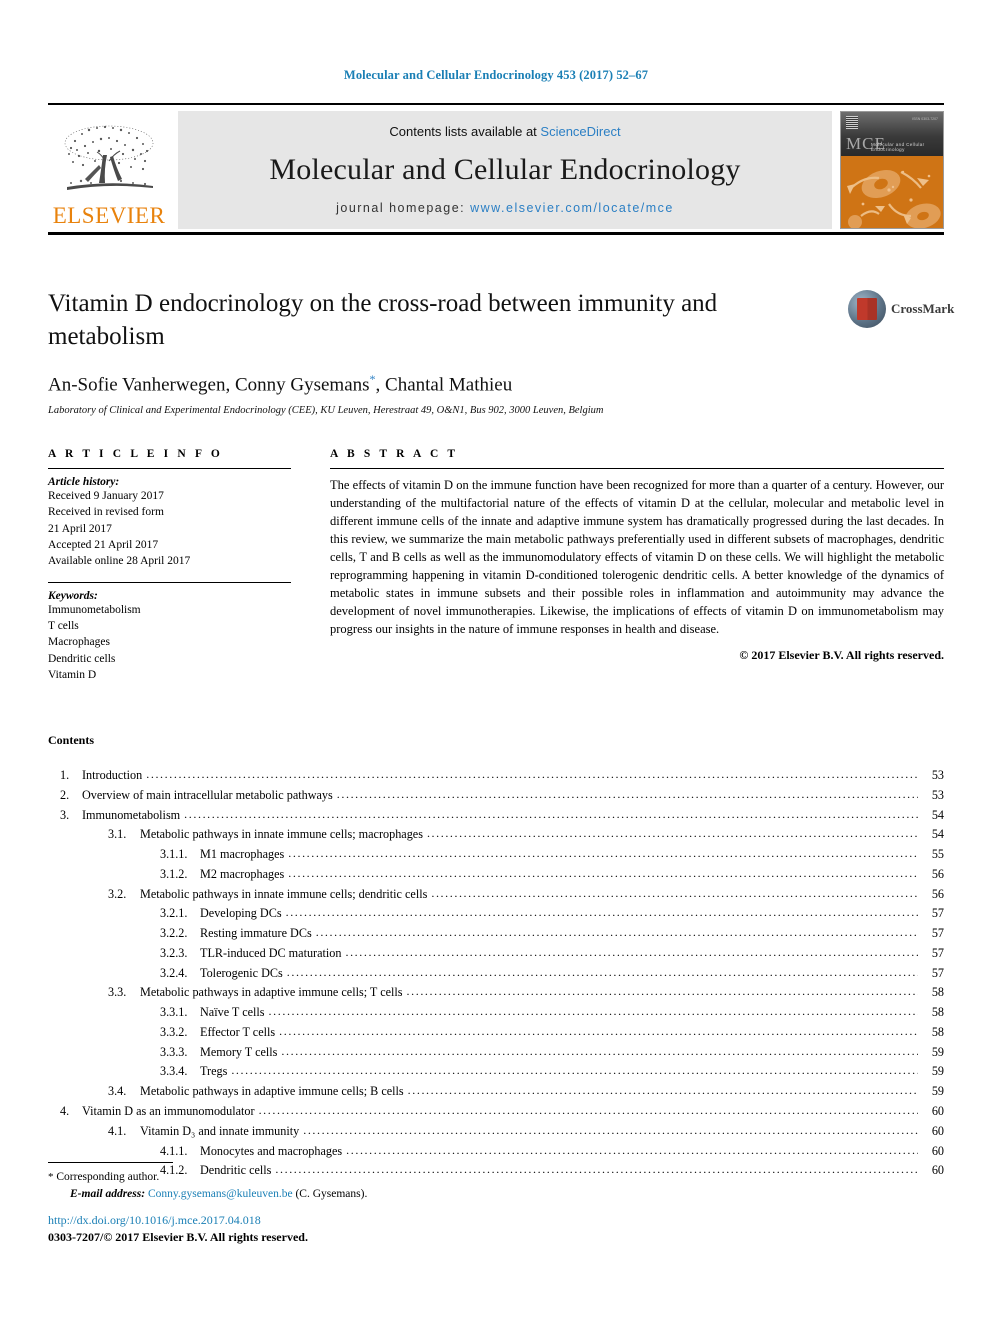  What do you see at coordinates (331, 1193) in the screenshot?
I see `email-suffix: (C. Gysemans).` at bounding box center [331, 1193].